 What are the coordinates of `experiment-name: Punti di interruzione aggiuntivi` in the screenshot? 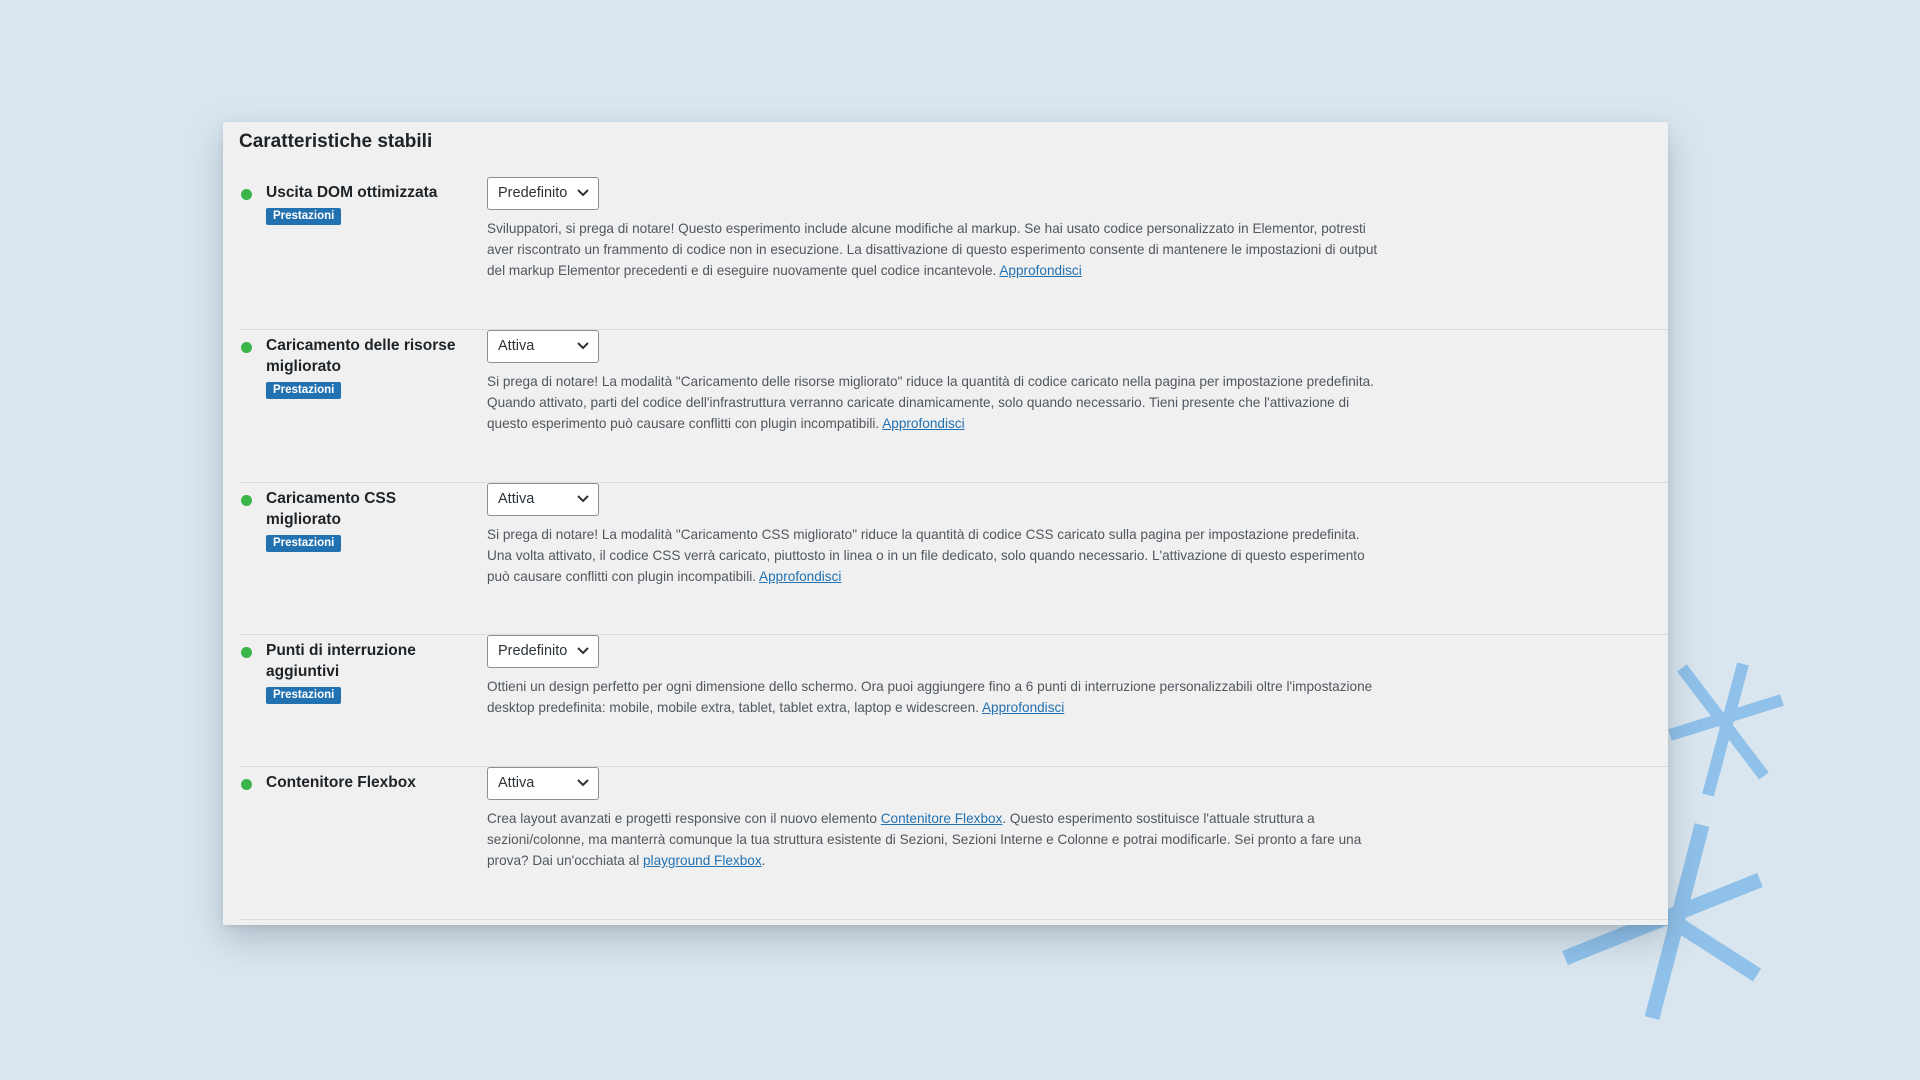 It's located at (341, 661).